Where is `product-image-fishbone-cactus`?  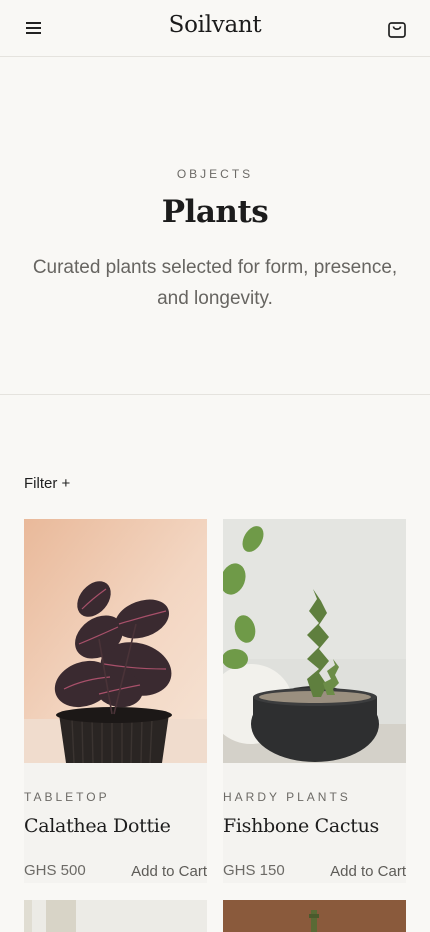
product-image-fishbone-cactus is located at coordinates (314, 641).